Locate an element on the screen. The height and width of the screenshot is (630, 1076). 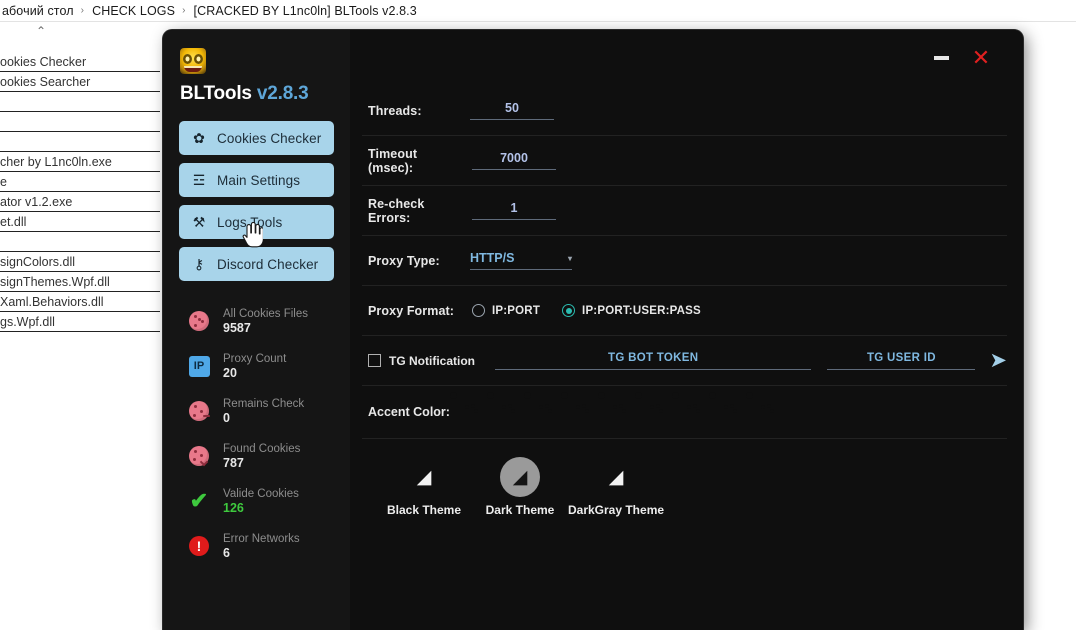
sidebar-item-label: Cookies Checker is located at coordinates (269, 138).